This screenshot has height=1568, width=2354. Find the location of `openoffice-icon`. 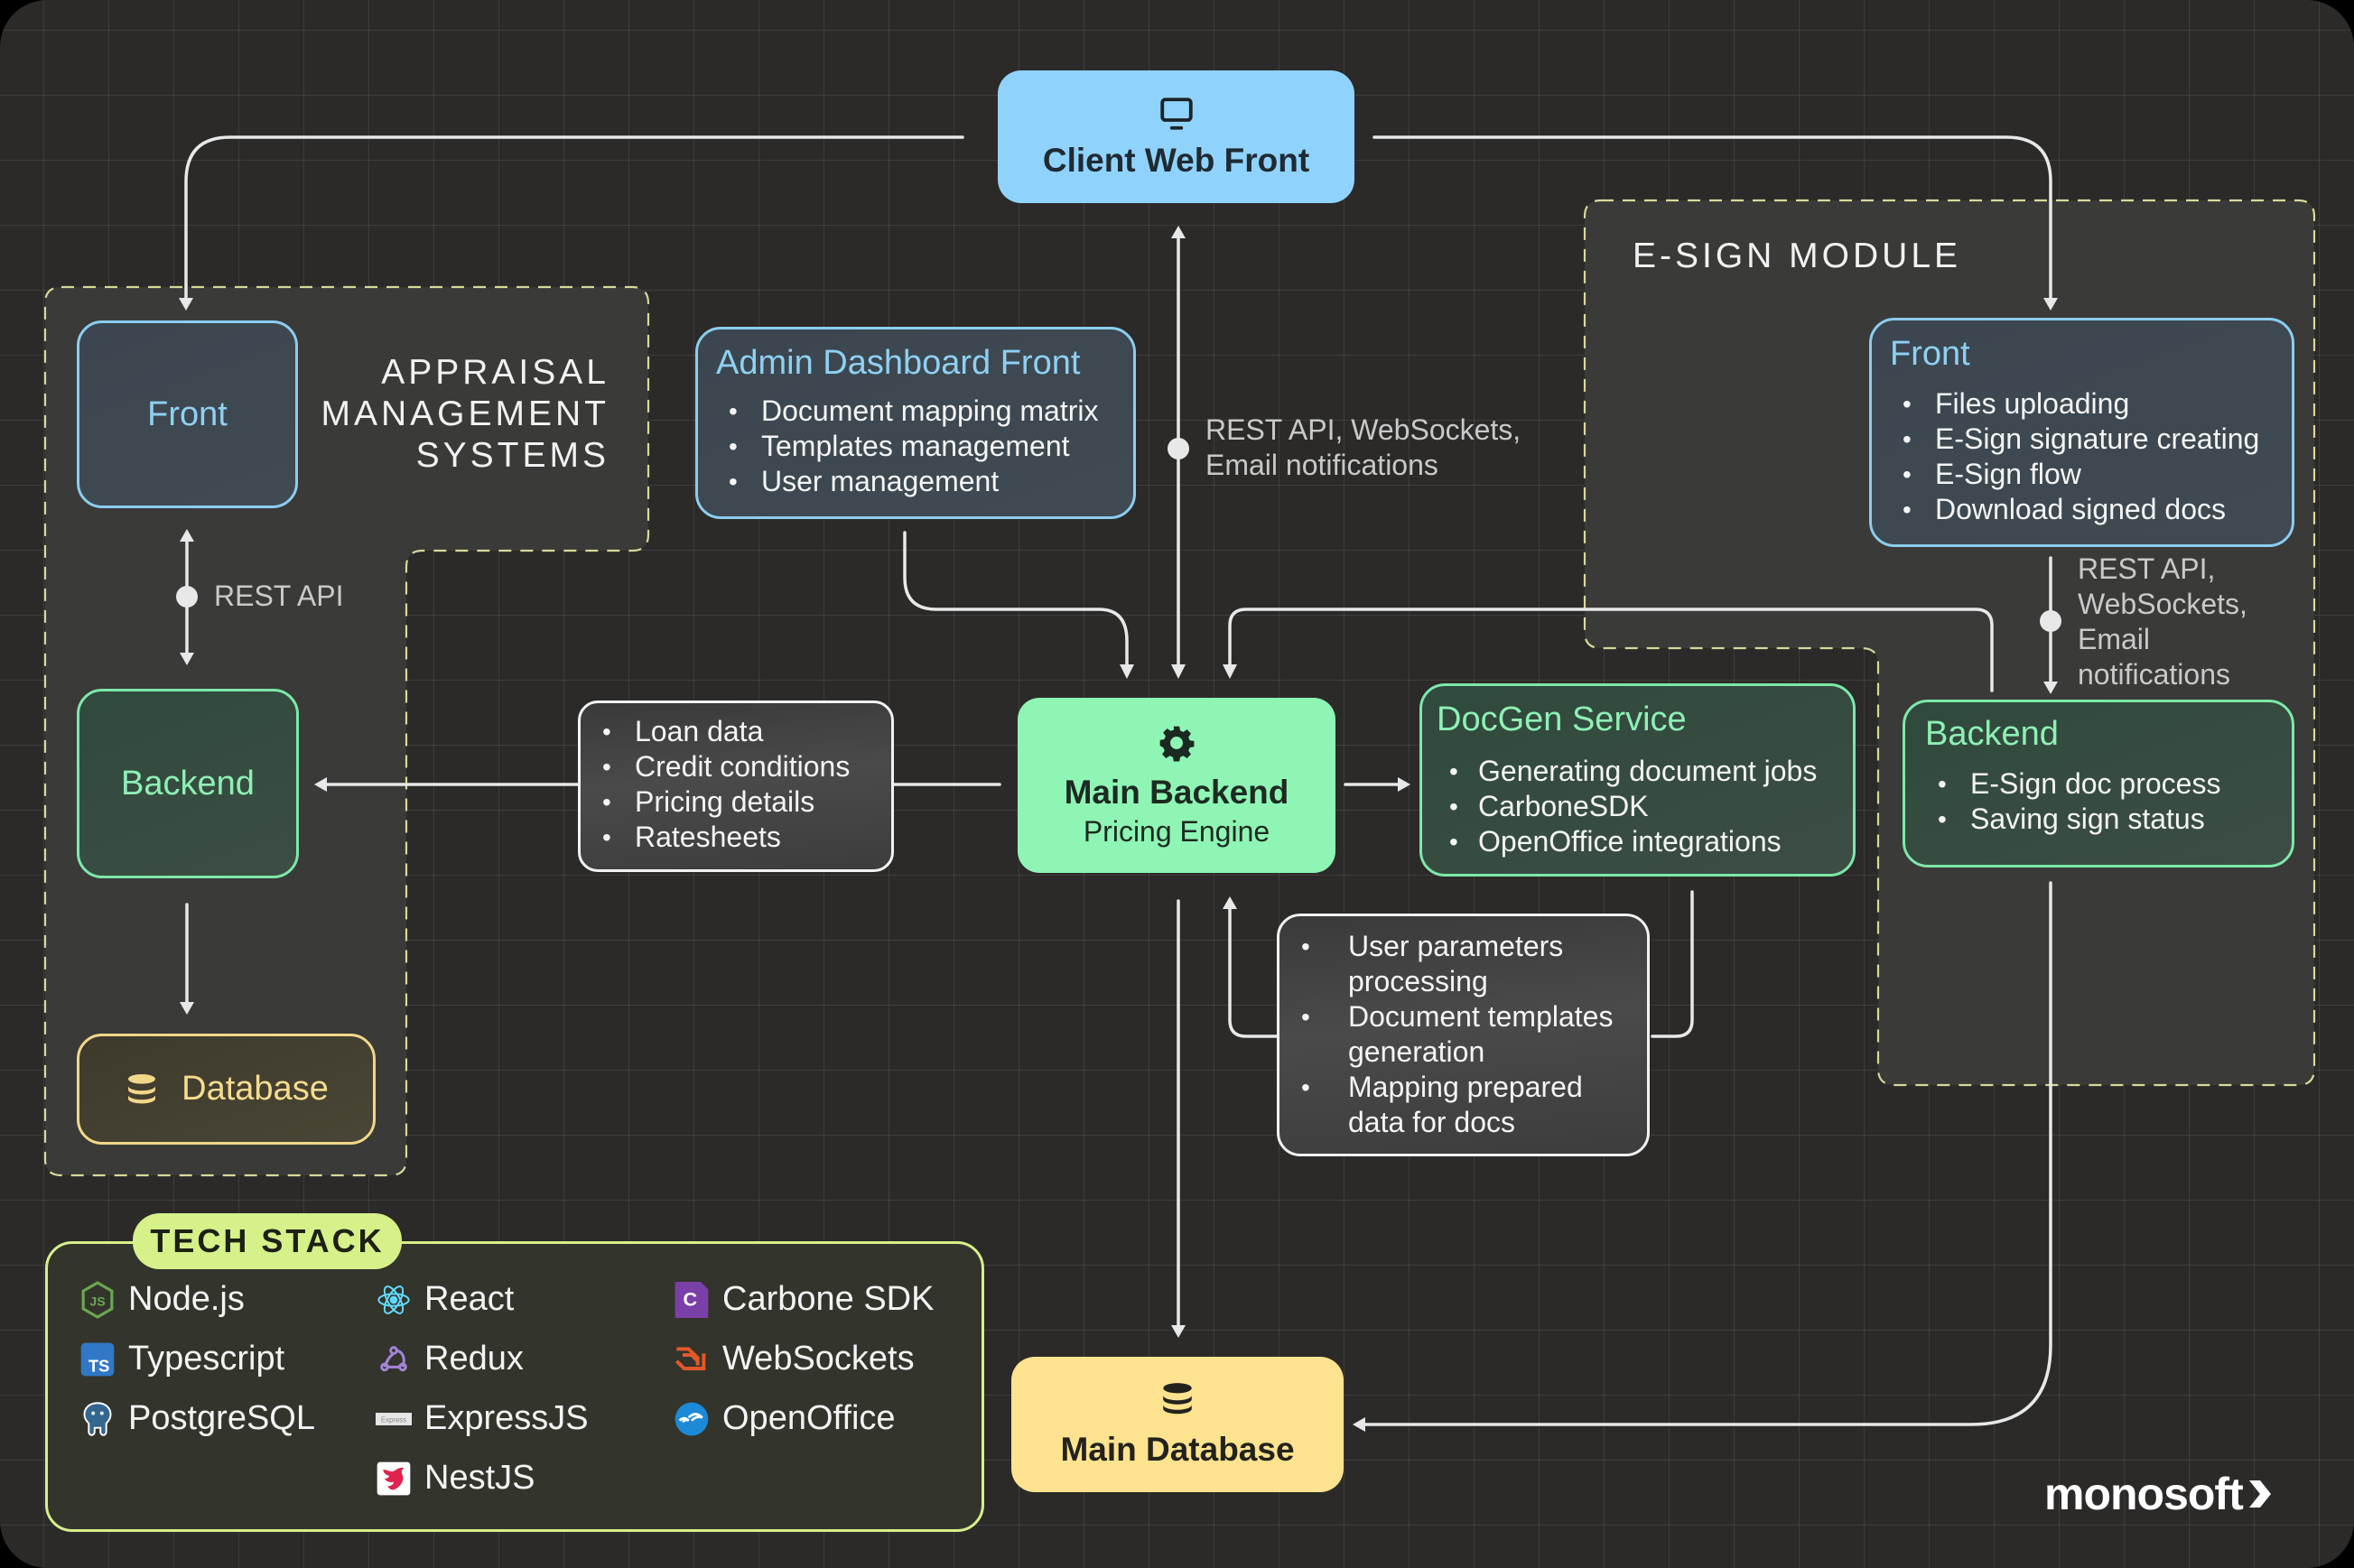

openoffice-icon is located at coordinates (692, 1419).